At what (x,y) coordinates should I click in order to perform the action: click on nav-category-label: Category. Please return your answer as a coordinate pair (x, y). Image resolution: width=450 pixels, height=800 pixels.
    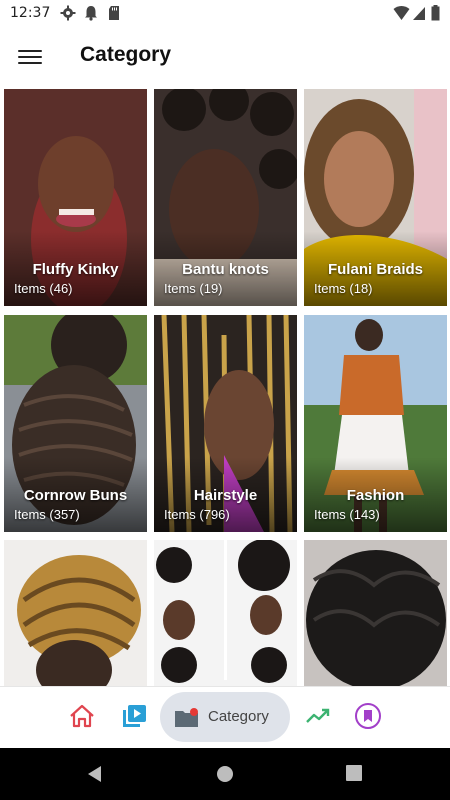
    Looking at the image, I should click on (238, 716).